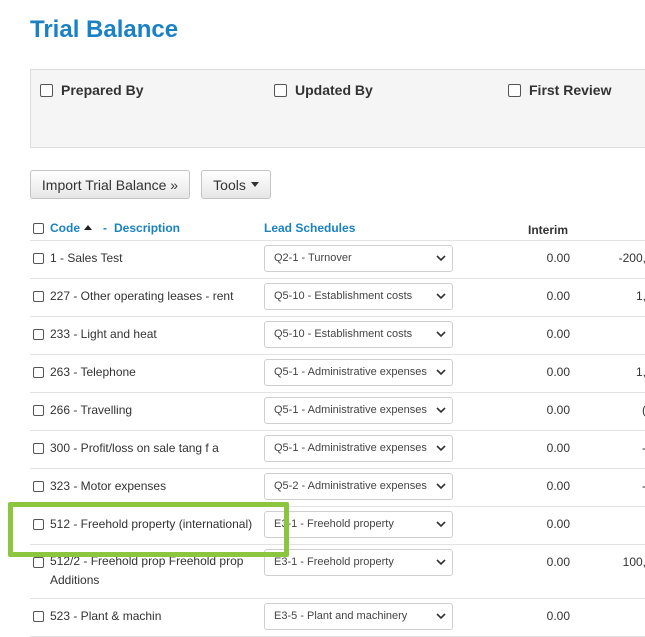 The image size is (645, 637). What do you see at coordinates (334, 90) in the screenshot?
I see `updated-by-label: Updated By` at bounding box center [334, 90].